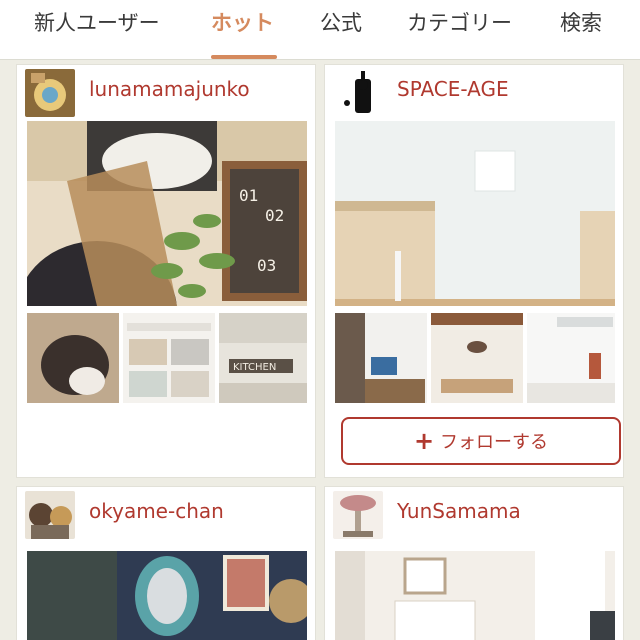 This screenshot has height=640, width=640. Describe the element at coordinates (494, 442) in the screenshot. I see `follow-label: フォローする` at that location.